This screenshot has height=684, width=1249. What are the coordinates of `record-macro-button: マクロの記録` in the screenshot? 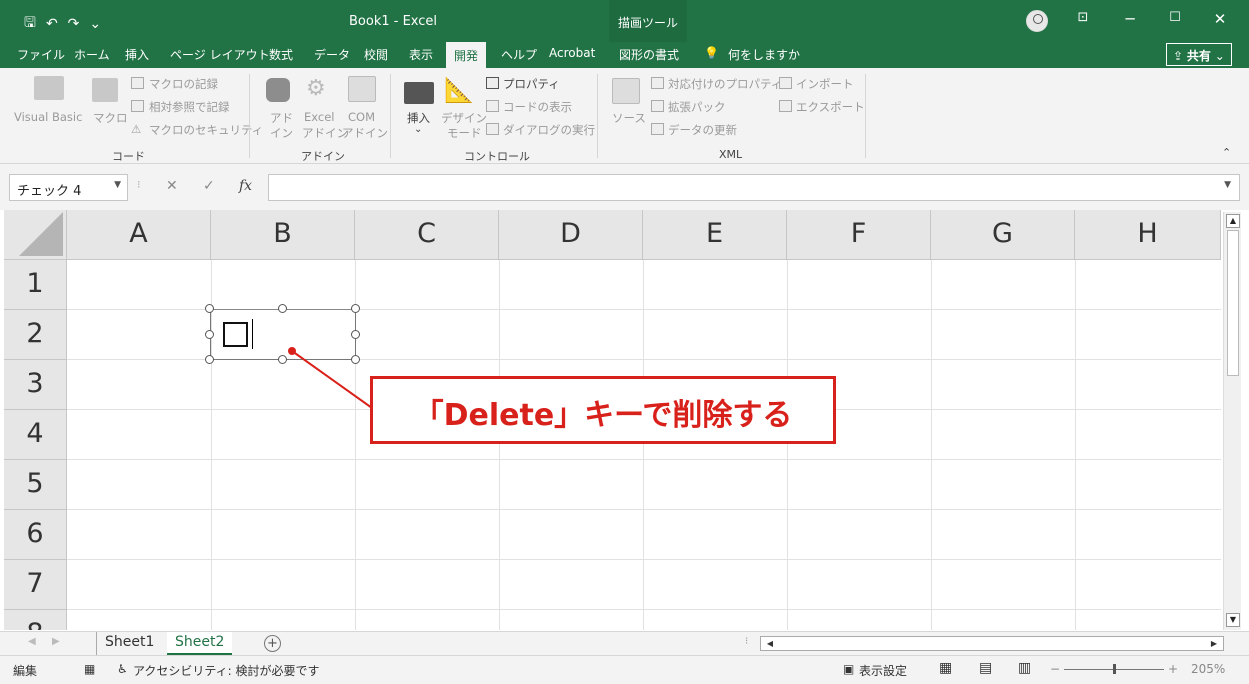 It's located at (183, 84).